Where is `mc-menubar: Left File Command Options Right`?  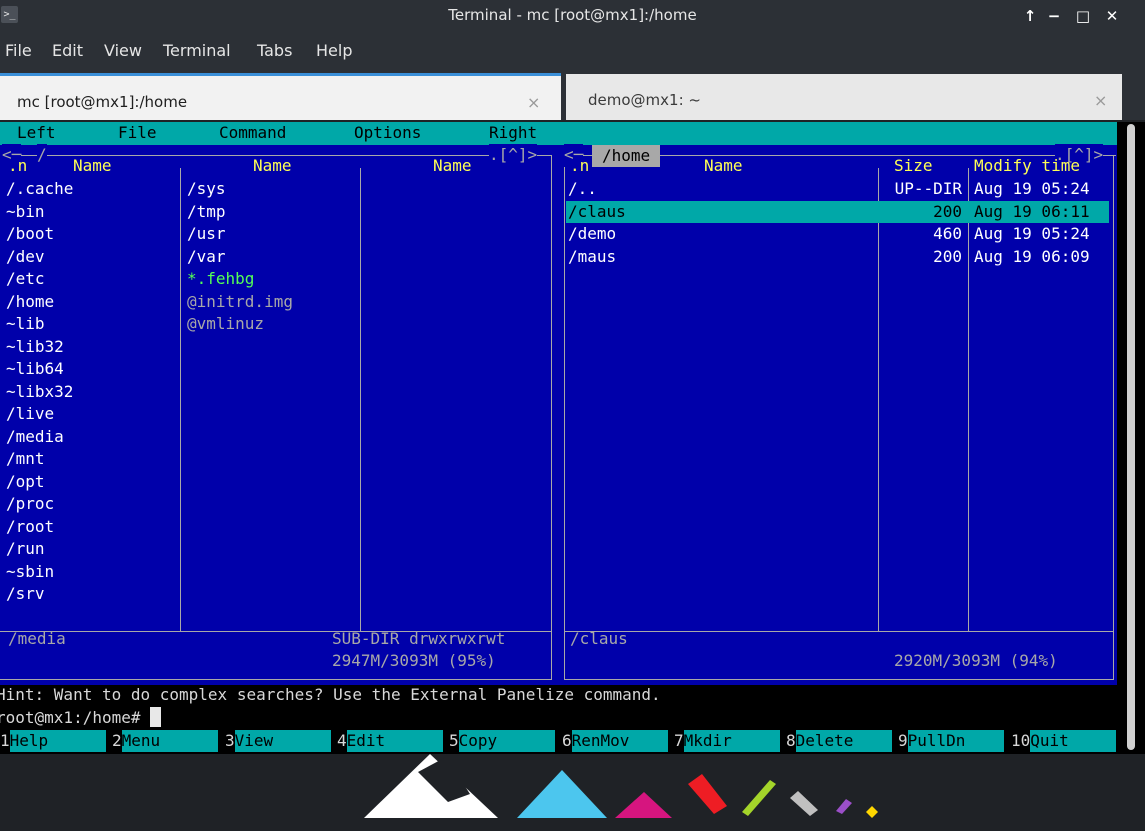 mc-menubar: Left File Command Options Right is located at coordinates (558, 133).